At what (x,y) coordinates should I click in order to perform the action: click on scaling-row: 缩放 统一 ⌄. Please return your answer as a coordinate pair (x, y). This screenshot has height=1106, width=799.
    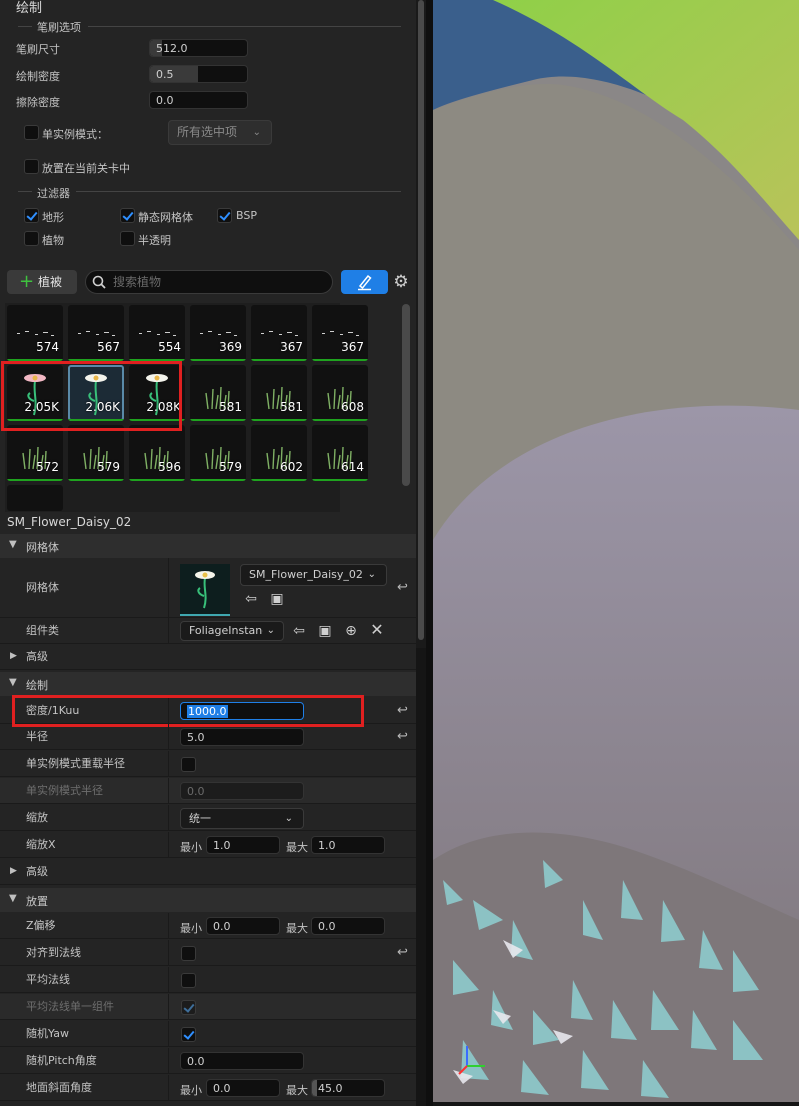
    Looking at the image, I should click on (208, 818).